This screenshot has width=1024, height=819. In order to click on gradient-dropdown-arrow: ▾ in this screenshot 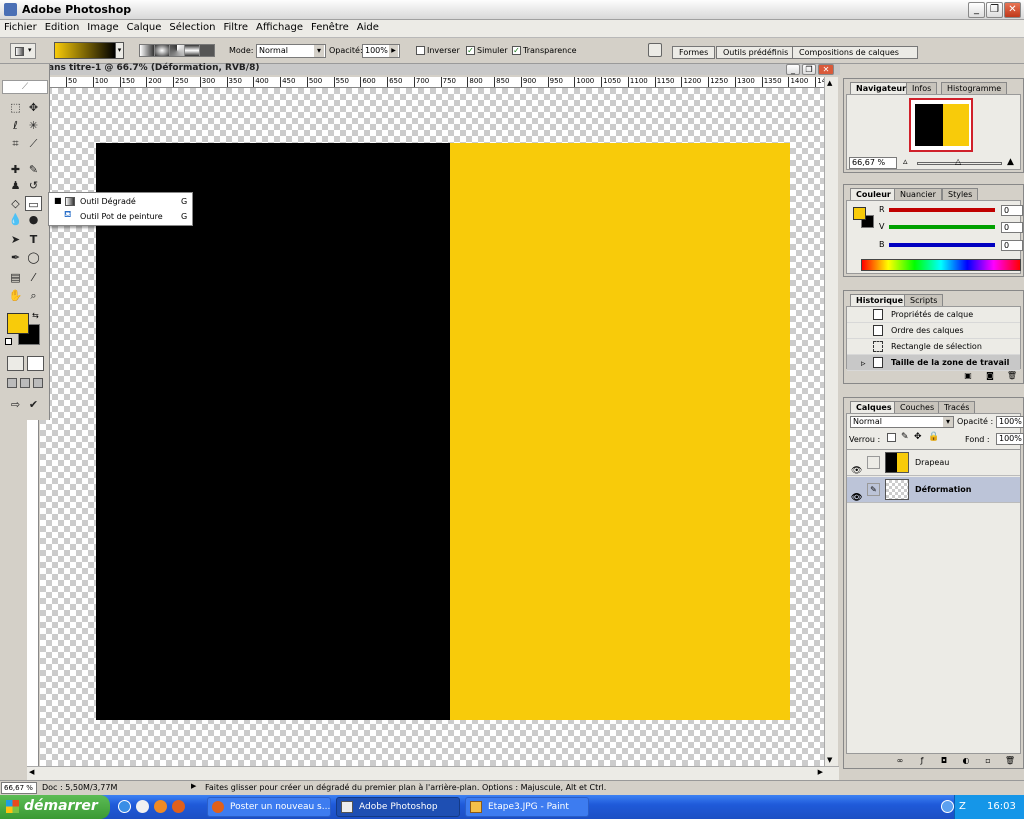, I will do `click(119, 50)`.